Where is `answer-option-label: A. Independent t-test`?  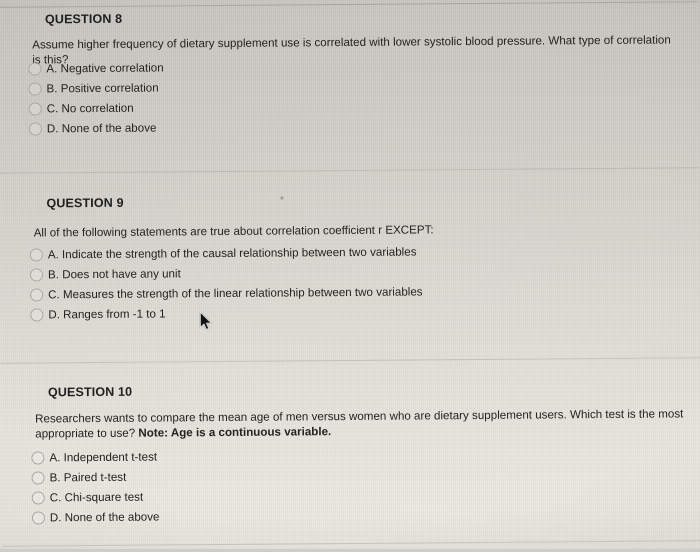
answer-option-label: A. Independent t-test is located at coordinates (103, 457).